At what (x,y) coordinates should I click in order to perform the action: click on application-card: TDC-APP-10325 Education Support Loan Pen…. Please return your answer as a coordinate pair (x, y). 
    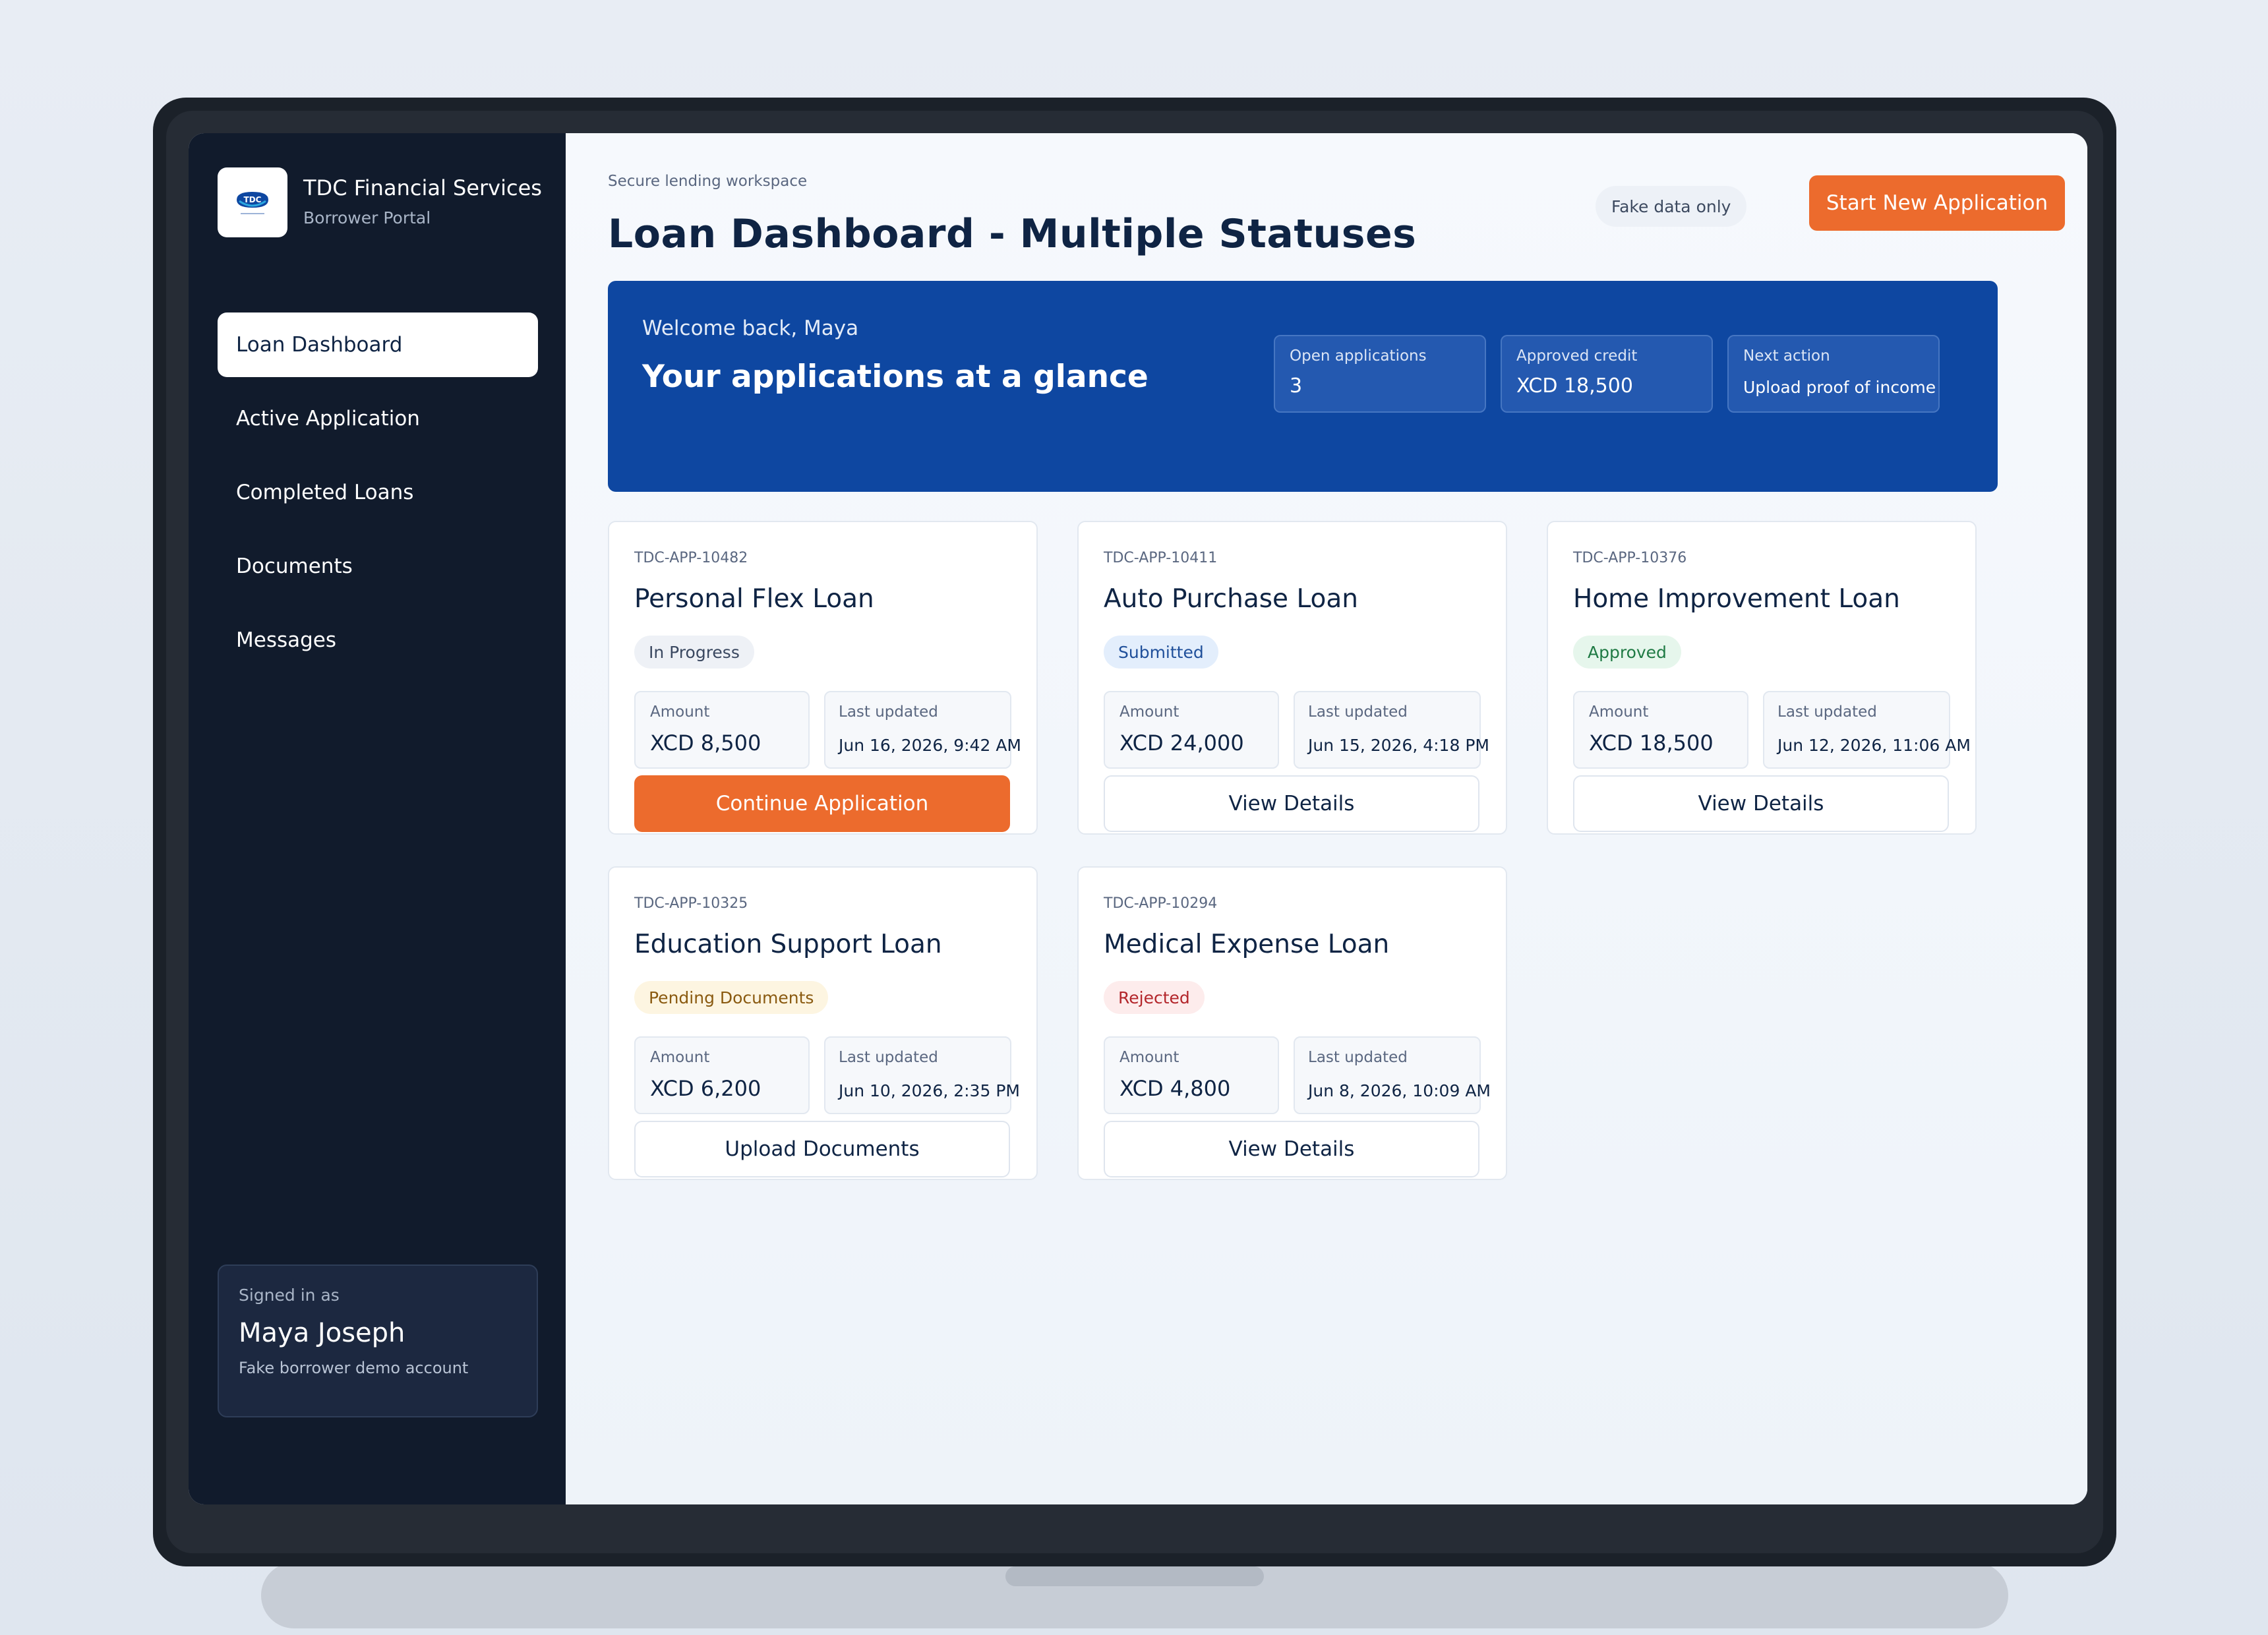
    Looking at the image, I should click on (823, 1023).